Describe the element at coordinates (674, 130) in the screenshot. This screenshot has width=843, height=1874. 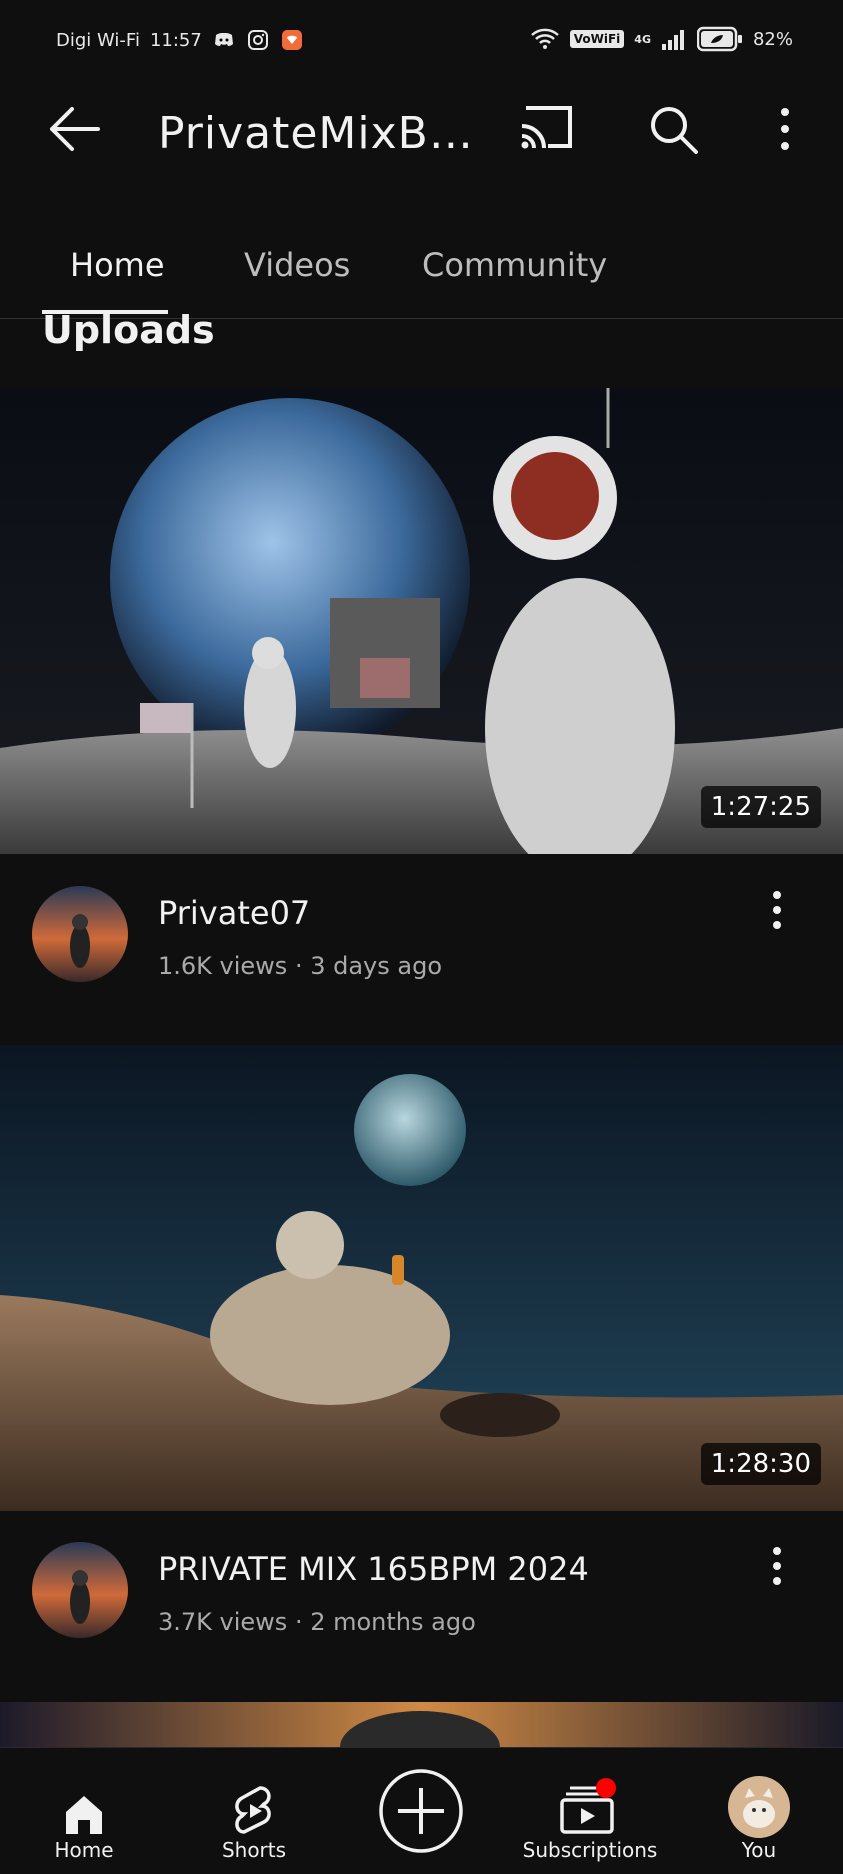
I see `search-icon` at that location.